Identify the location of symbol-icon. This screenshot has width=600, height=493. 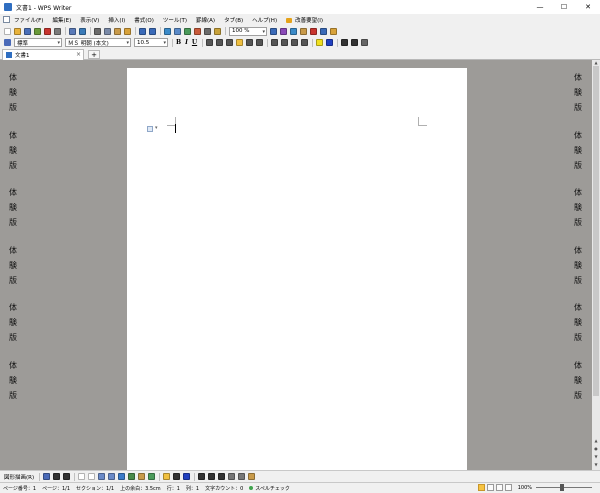
(283, 31).